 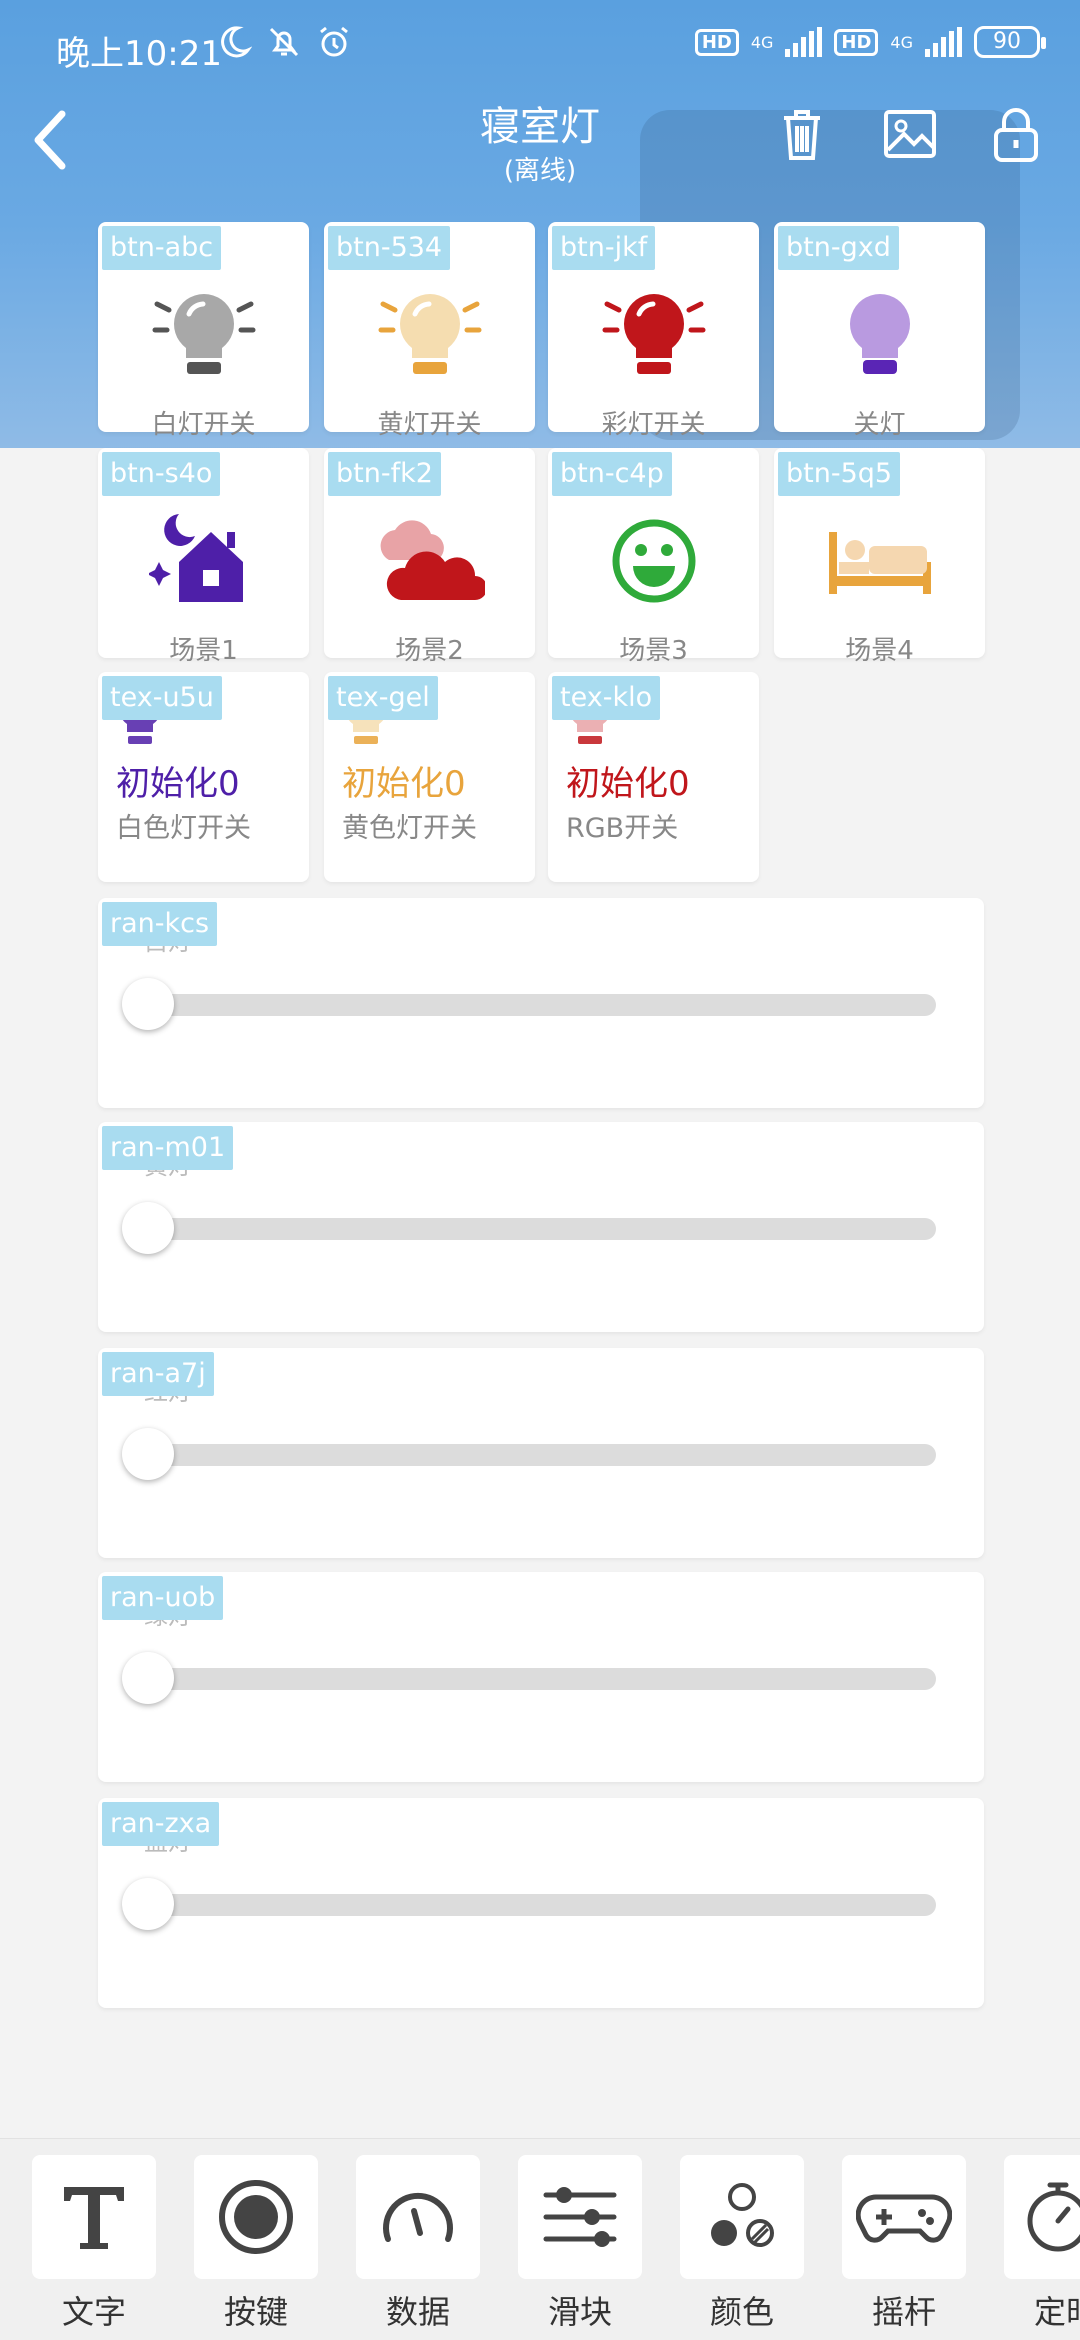 I want to click on network-type-2: 4G, so click(x=901, y=42).